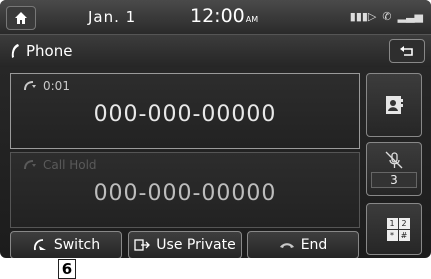  I want to click on status-bar: Jan. 1 12:00AM ▮▮▮▷ ✆ ▂▃▅, so click(215, 17).